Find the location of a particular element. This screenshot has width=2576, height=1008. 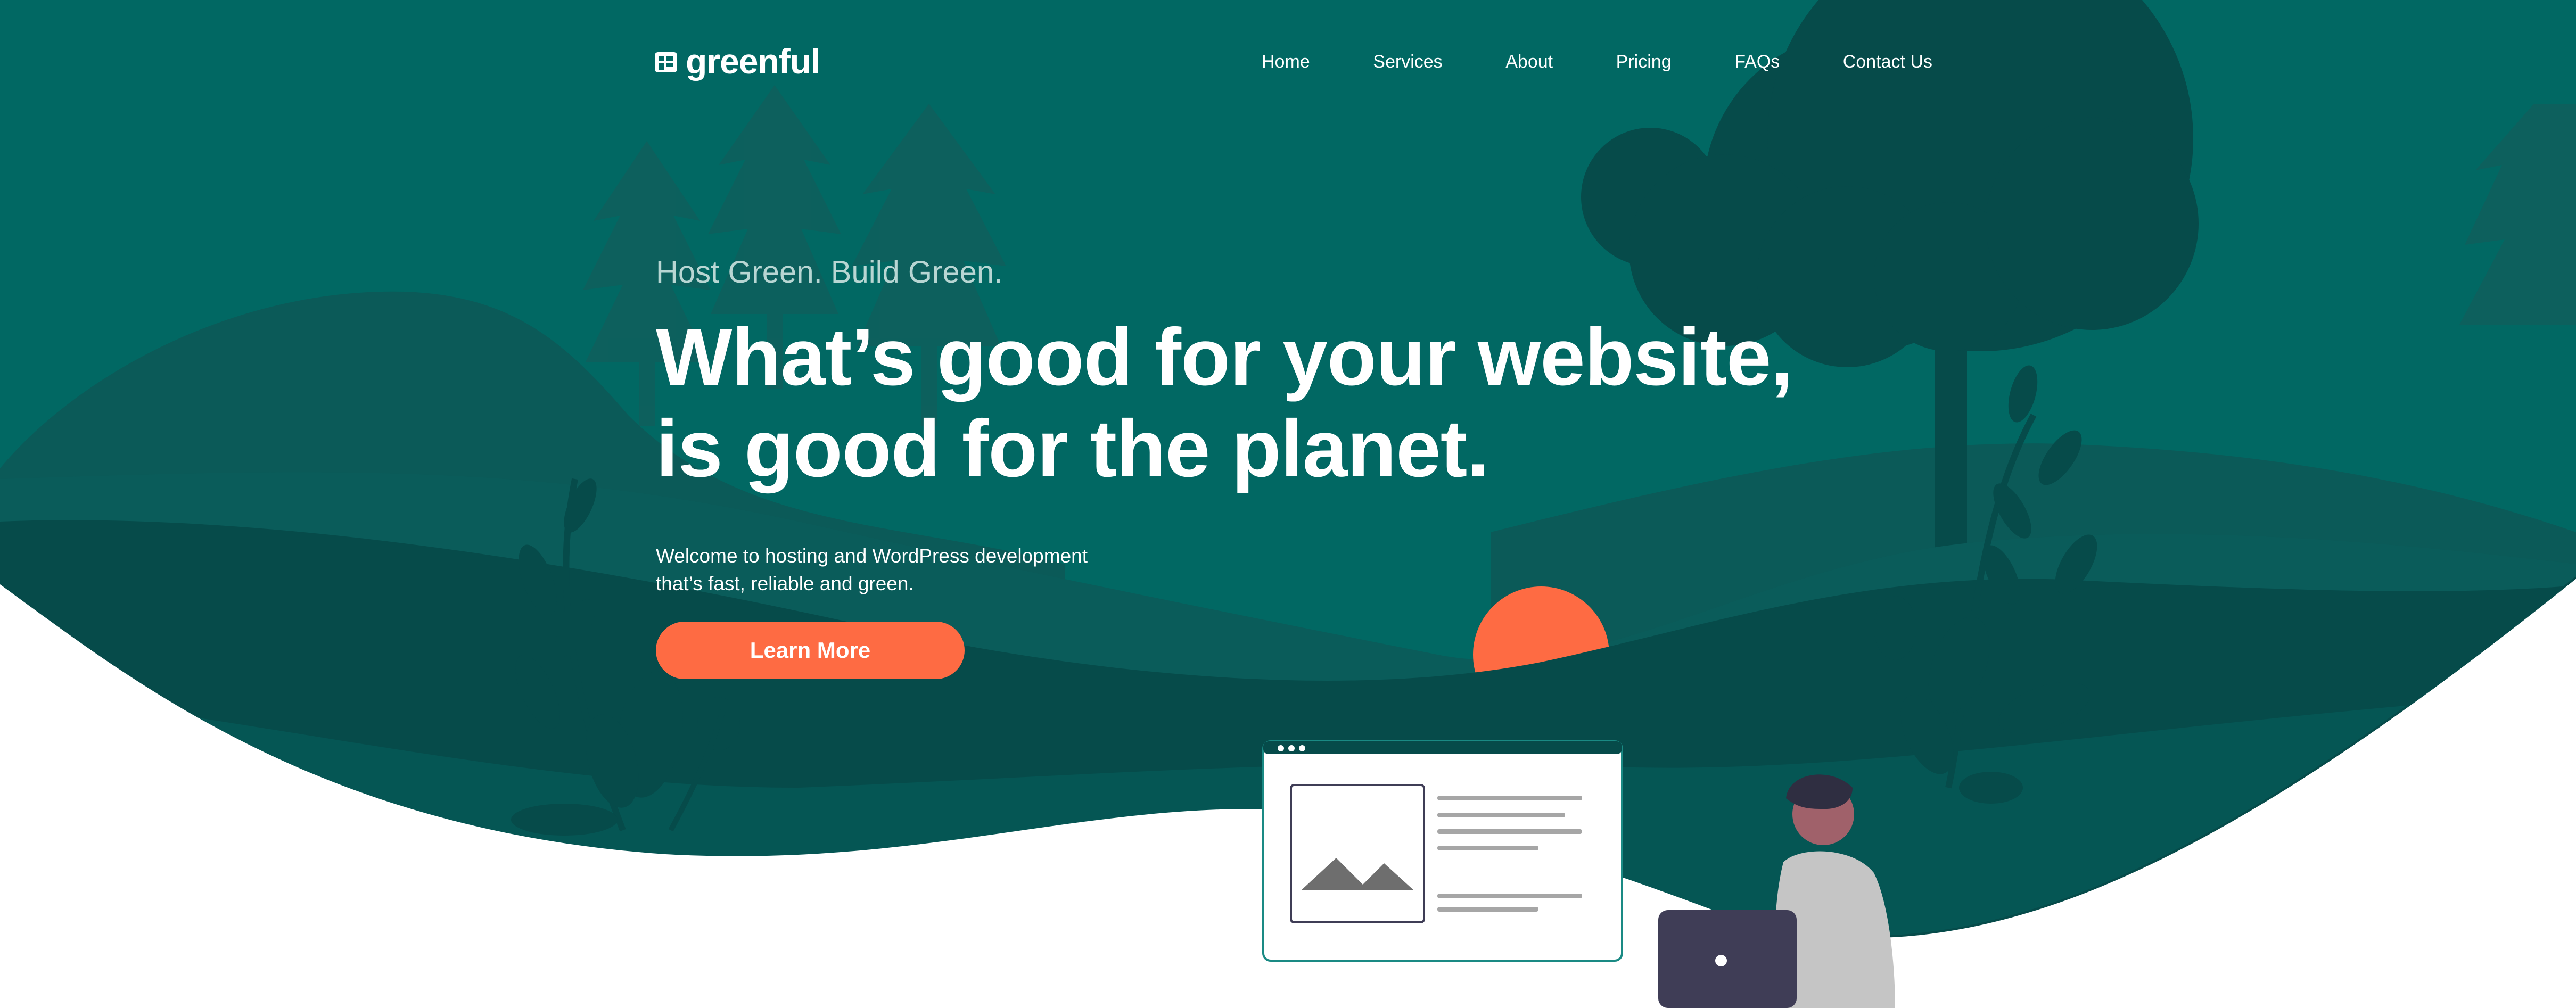

hero-headline-line-2: is good for the planet. is located at coordinates (1072, 449).